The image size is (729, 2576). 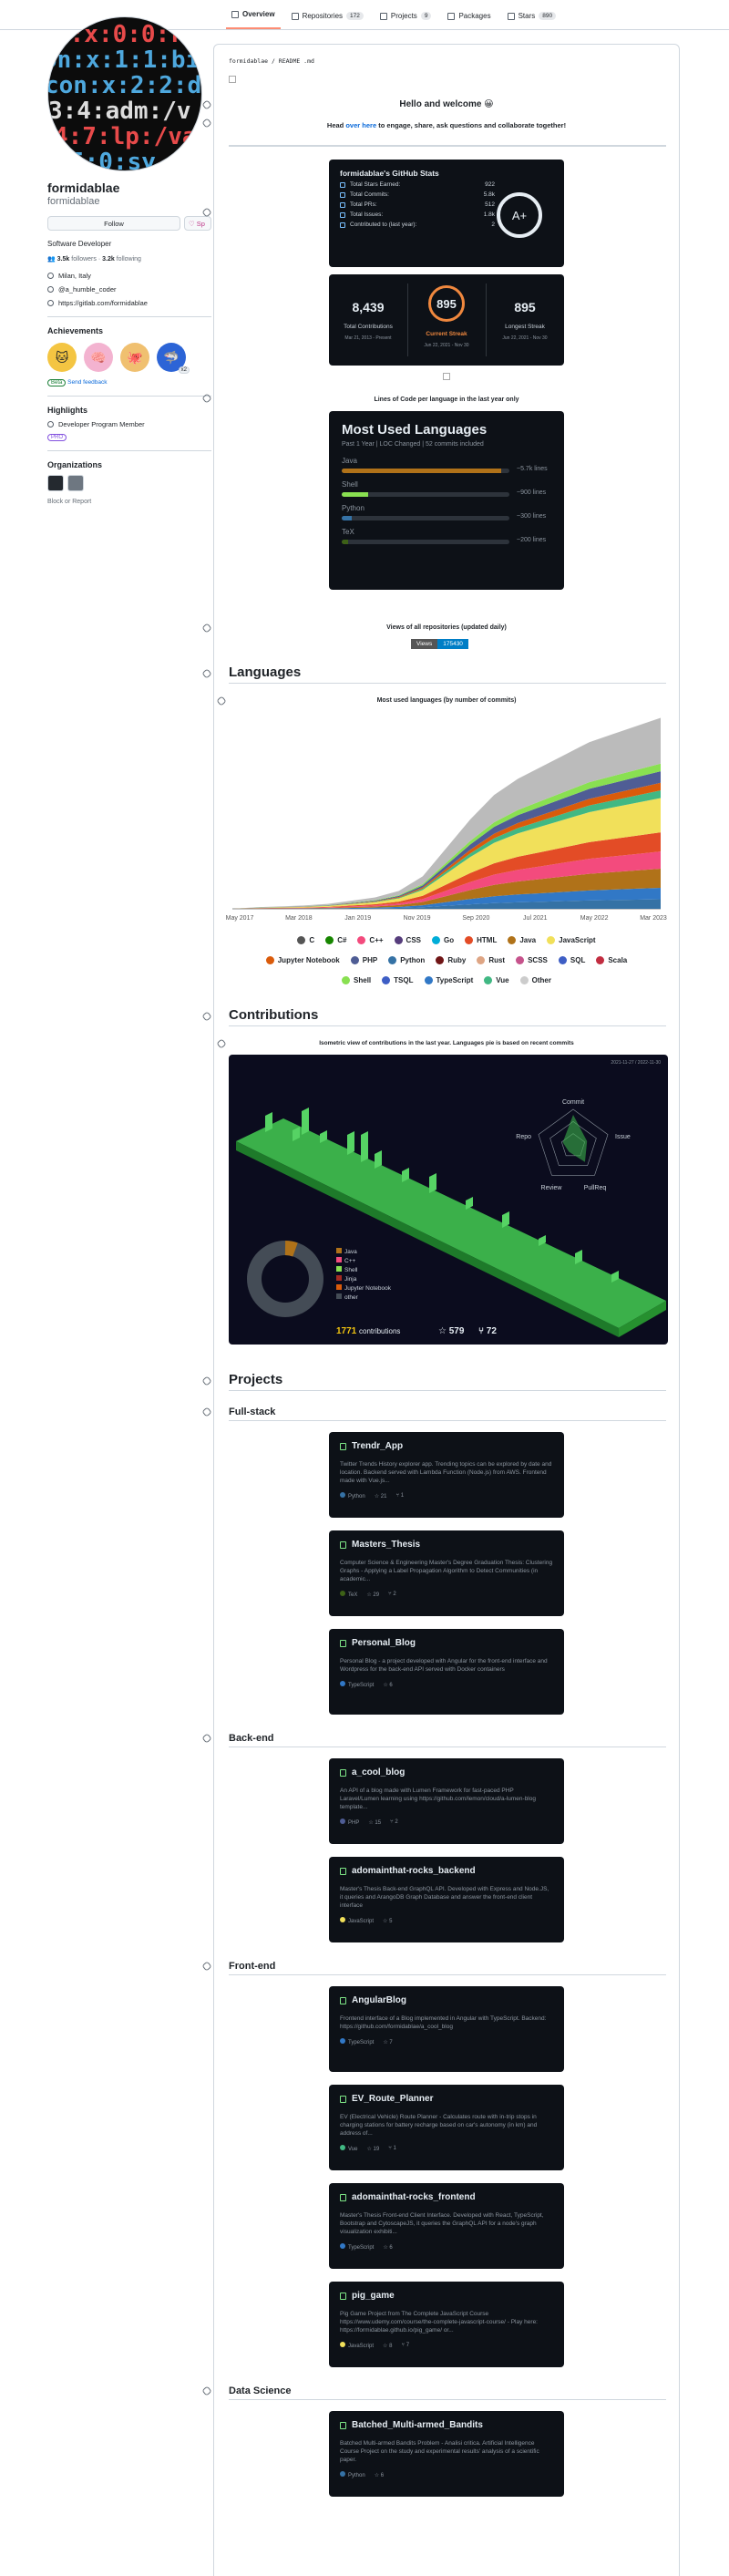 What do you see at coordinates (404, 980) in the screenshot?
I see `legend-label: TSQL` at bounding box center [404, 980].